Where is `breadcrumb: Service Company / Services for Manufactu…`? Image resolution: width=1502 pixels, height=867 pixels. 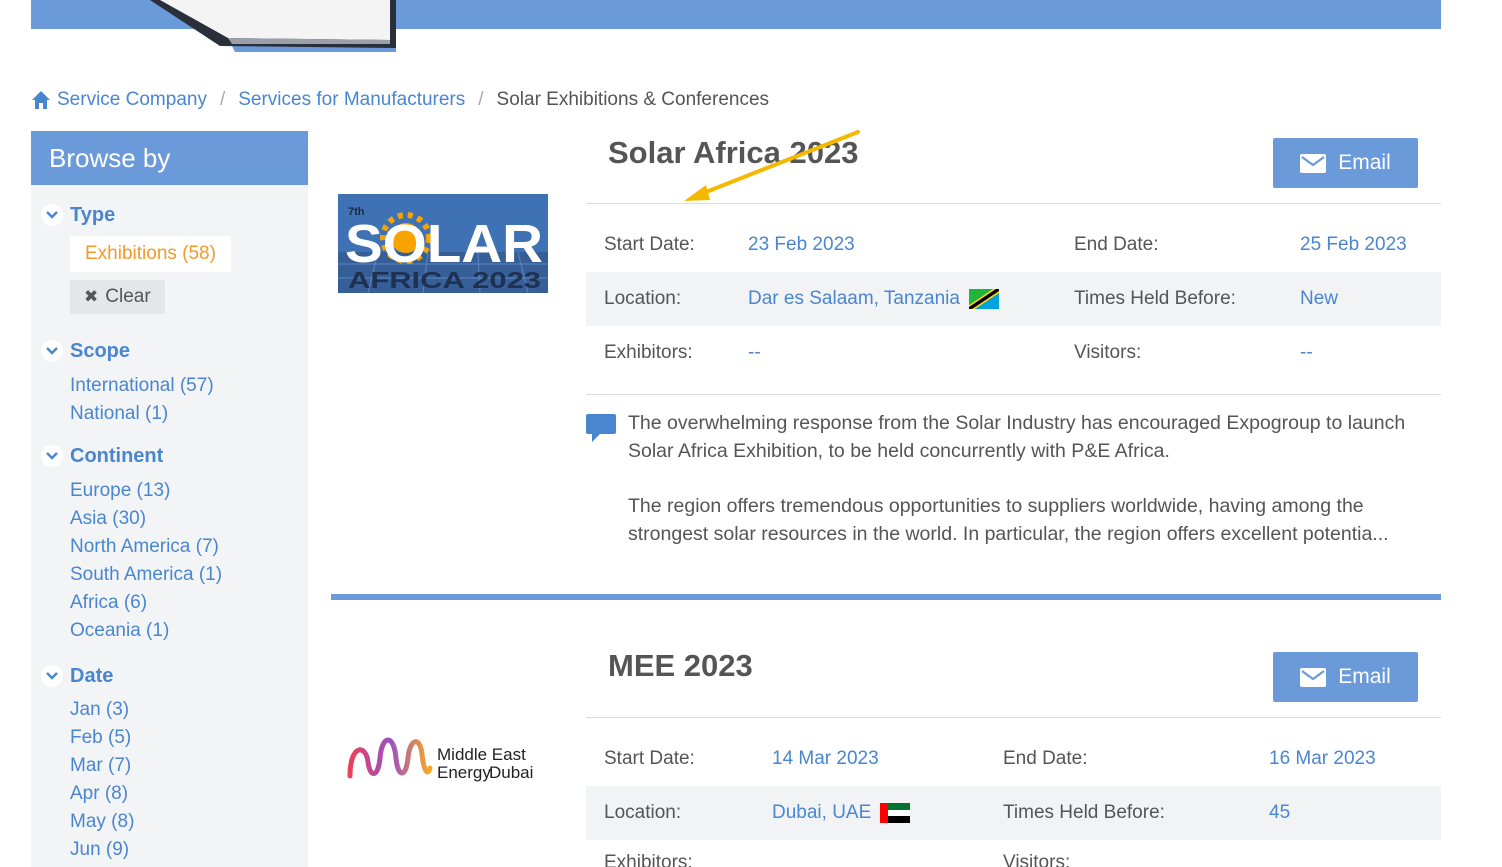
breadcrumb: Service Company / Services for Manufactu… is located at coordinates (400, 100).